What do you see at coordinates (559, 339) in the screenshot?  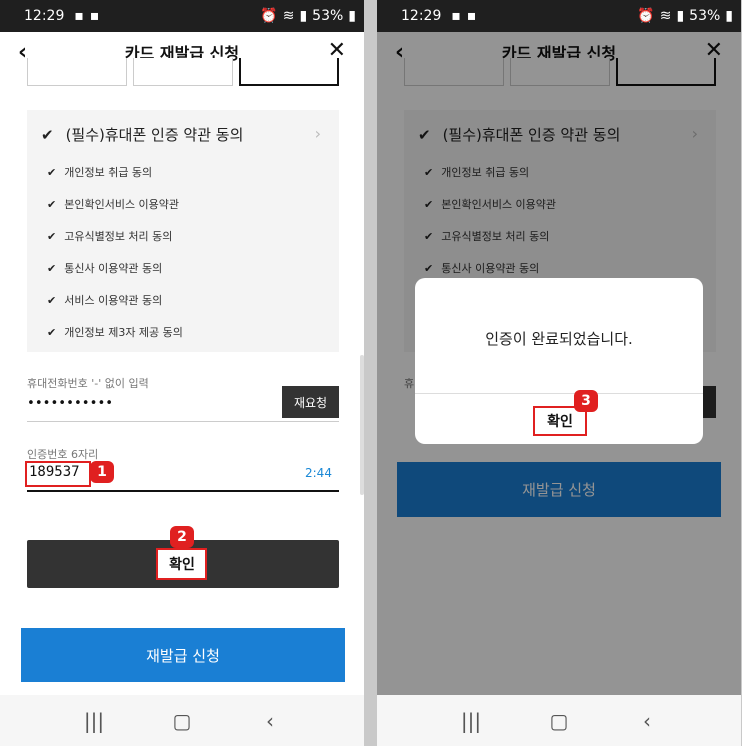 I see `dialog-message: 인증이 완료되었습니다.` at bounding box center [559, 339].